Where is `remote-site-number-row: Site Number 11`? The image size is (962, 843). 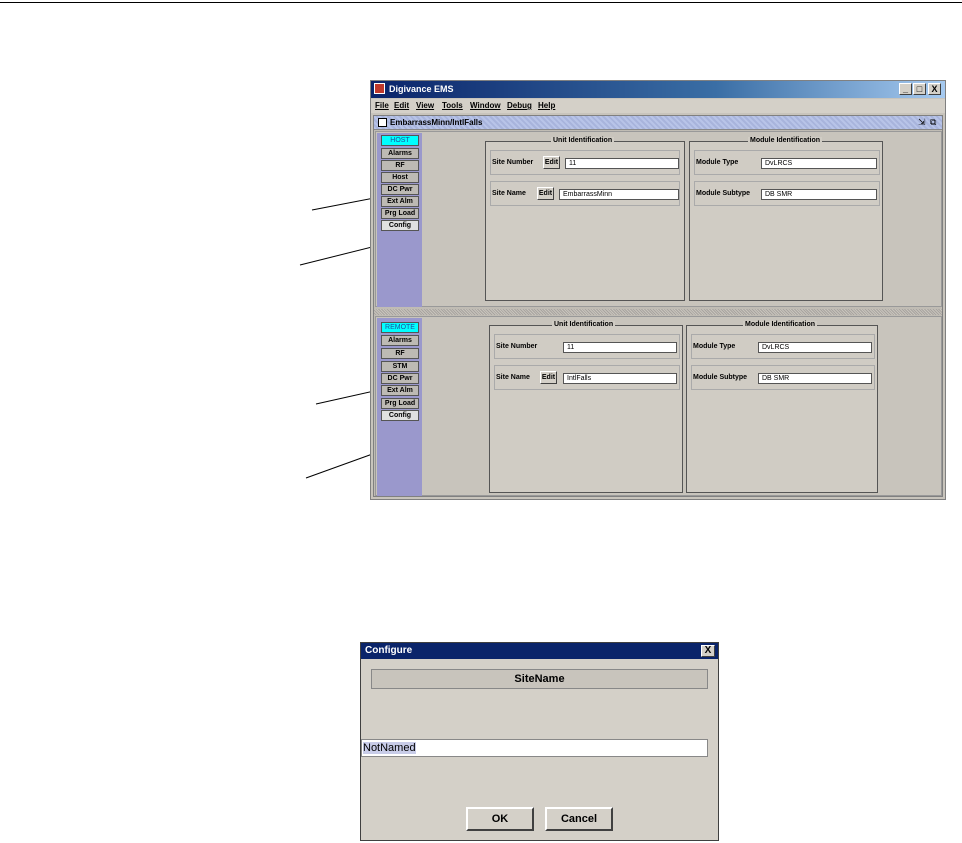 remote-site-number-row: Site Number 11 is located at coordinates (587, 346).